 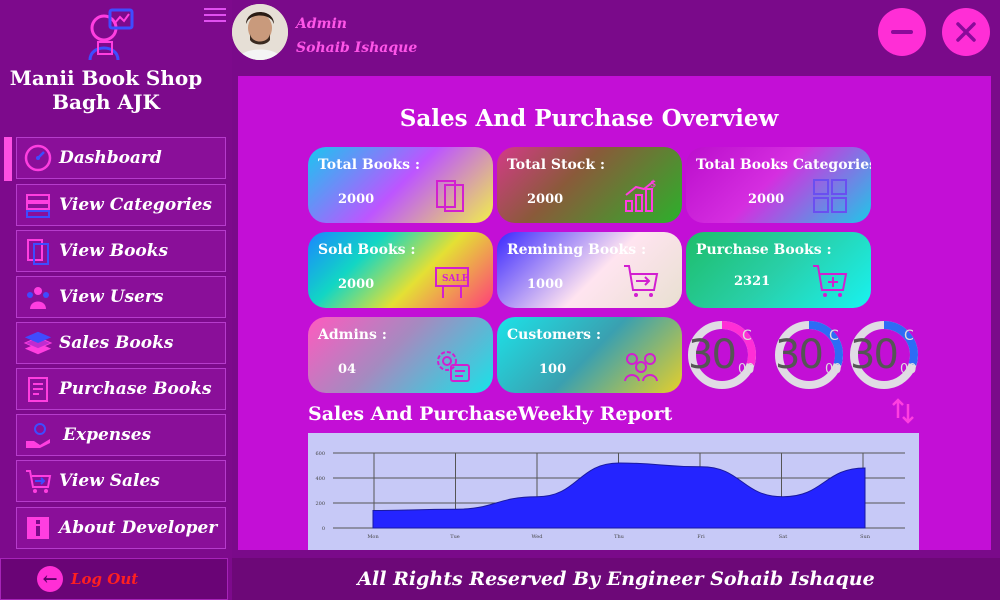 I want to click on x-tick-label: Sat, so click(x=783, y=537).